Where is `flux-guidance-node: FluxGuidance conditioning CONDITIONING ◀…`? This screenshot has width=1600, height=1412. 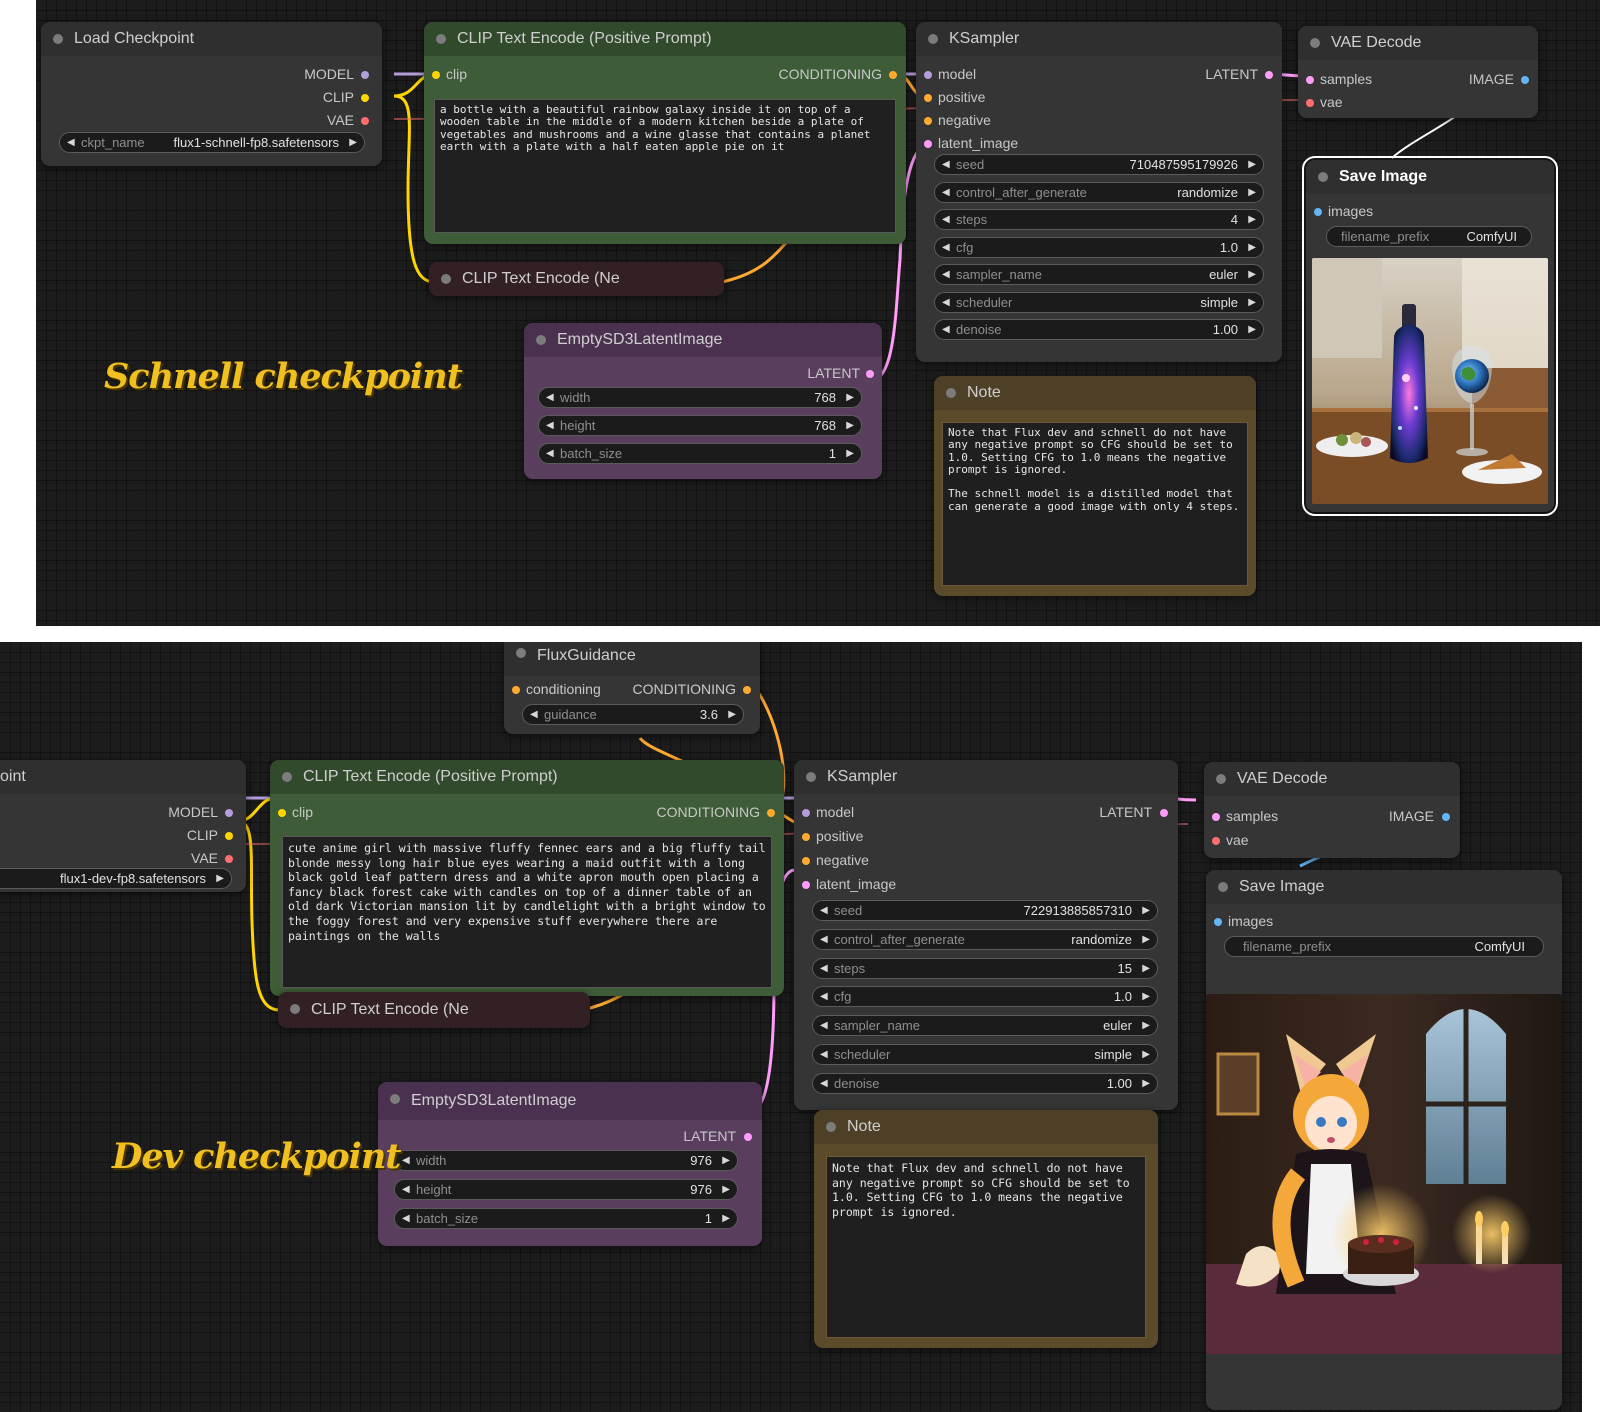
flux-guidance-node: FluxGuidance conditioning CONDITIONING ◀… is located at coordinates (632, 688).